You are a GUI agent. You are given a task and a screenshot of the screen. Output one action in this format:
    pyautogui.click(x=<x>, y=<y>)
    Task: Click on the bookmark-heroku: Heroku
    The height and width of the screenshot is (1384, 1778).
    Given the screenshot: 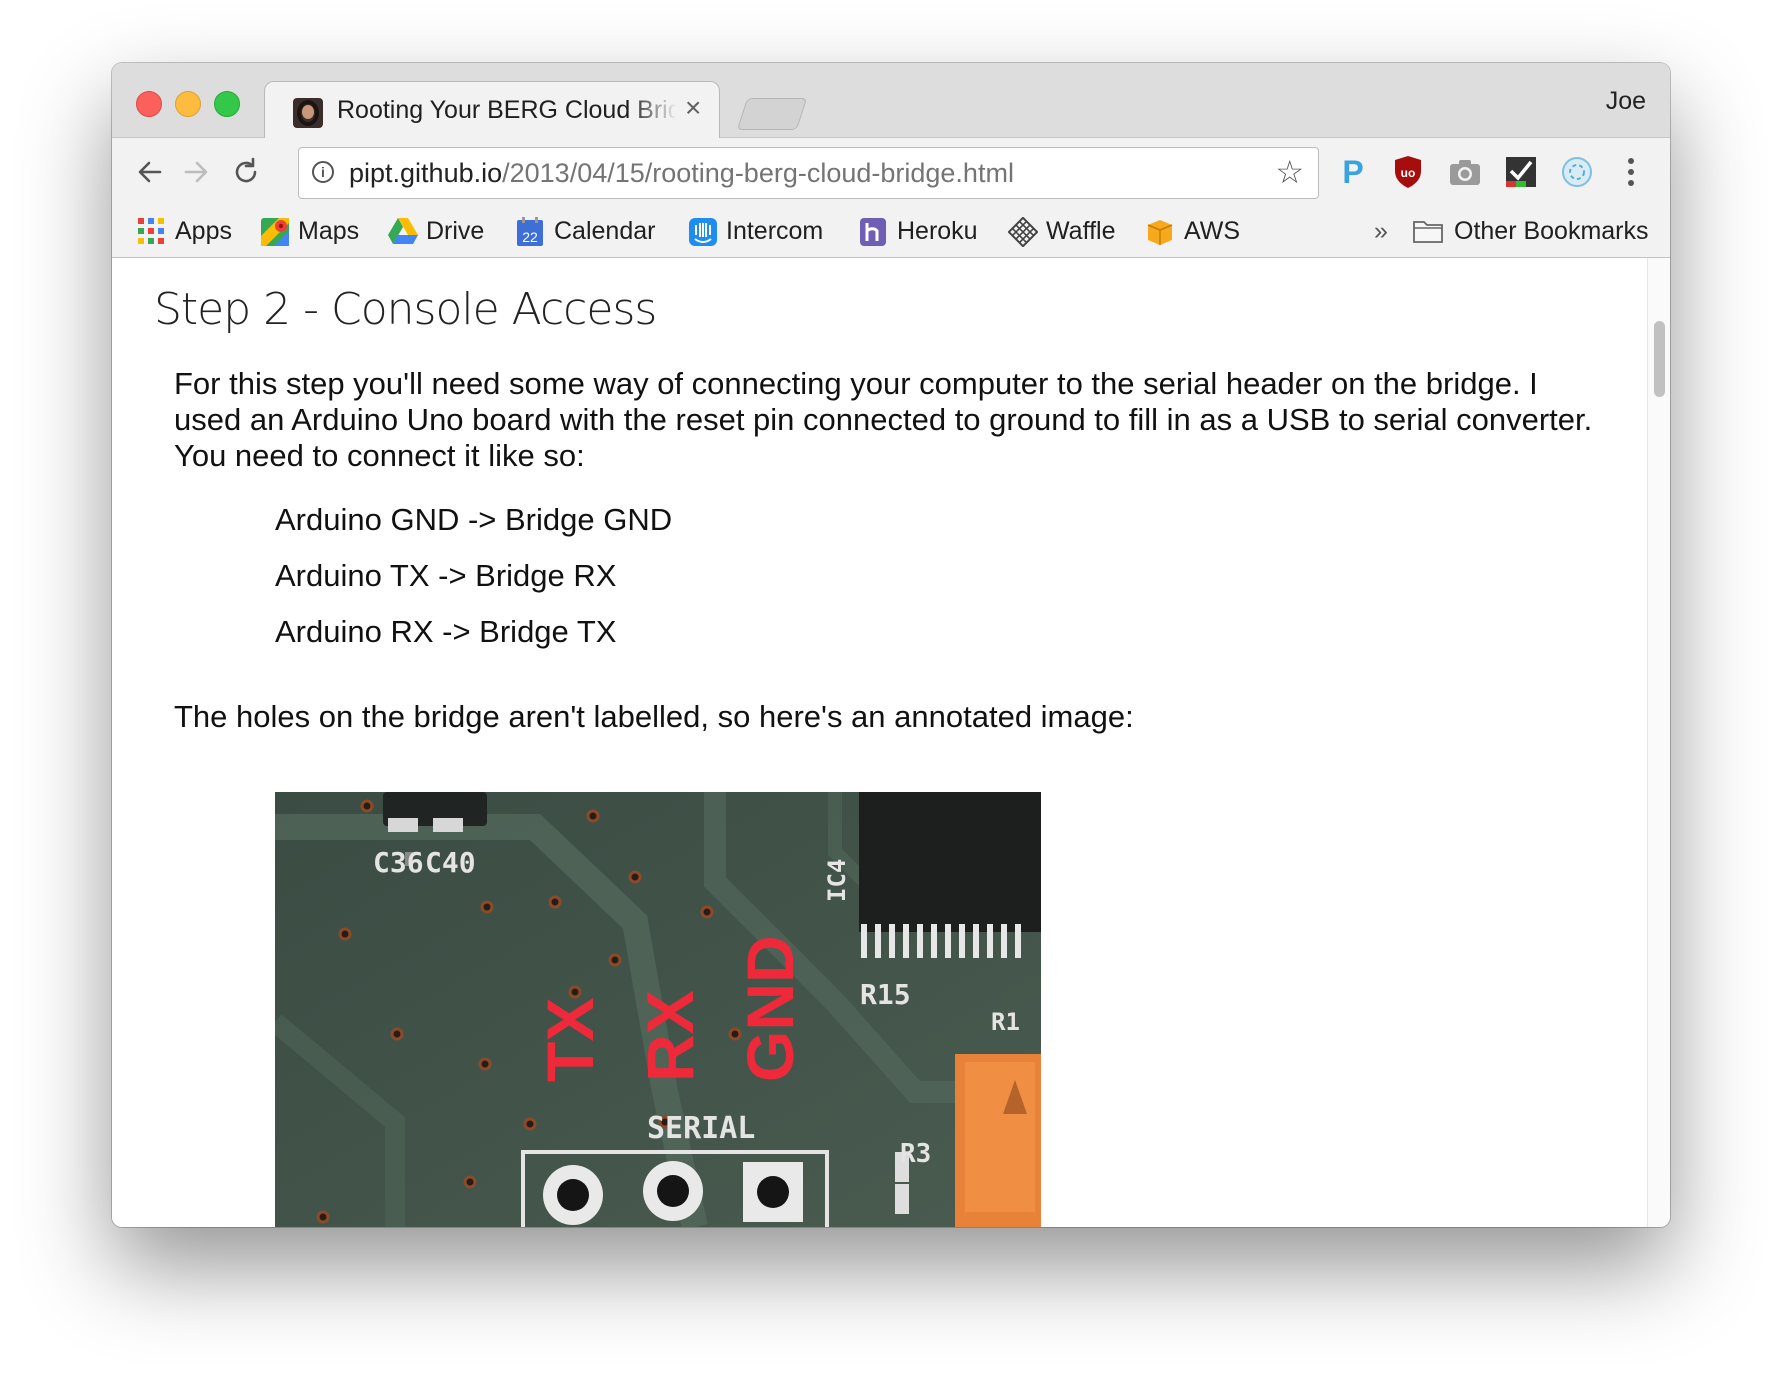 What is the action you would take?
    pyautogui.click(x=918, y=231)
    